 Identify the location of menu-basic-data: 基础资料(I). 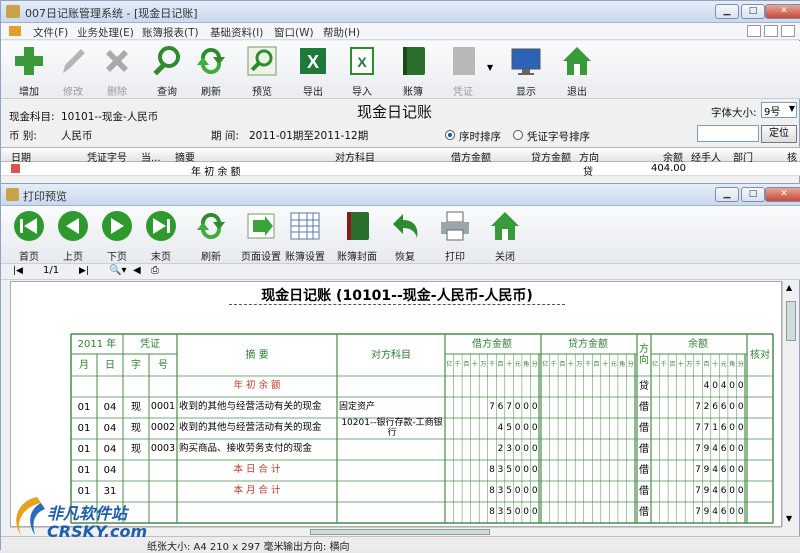
(236, 32).